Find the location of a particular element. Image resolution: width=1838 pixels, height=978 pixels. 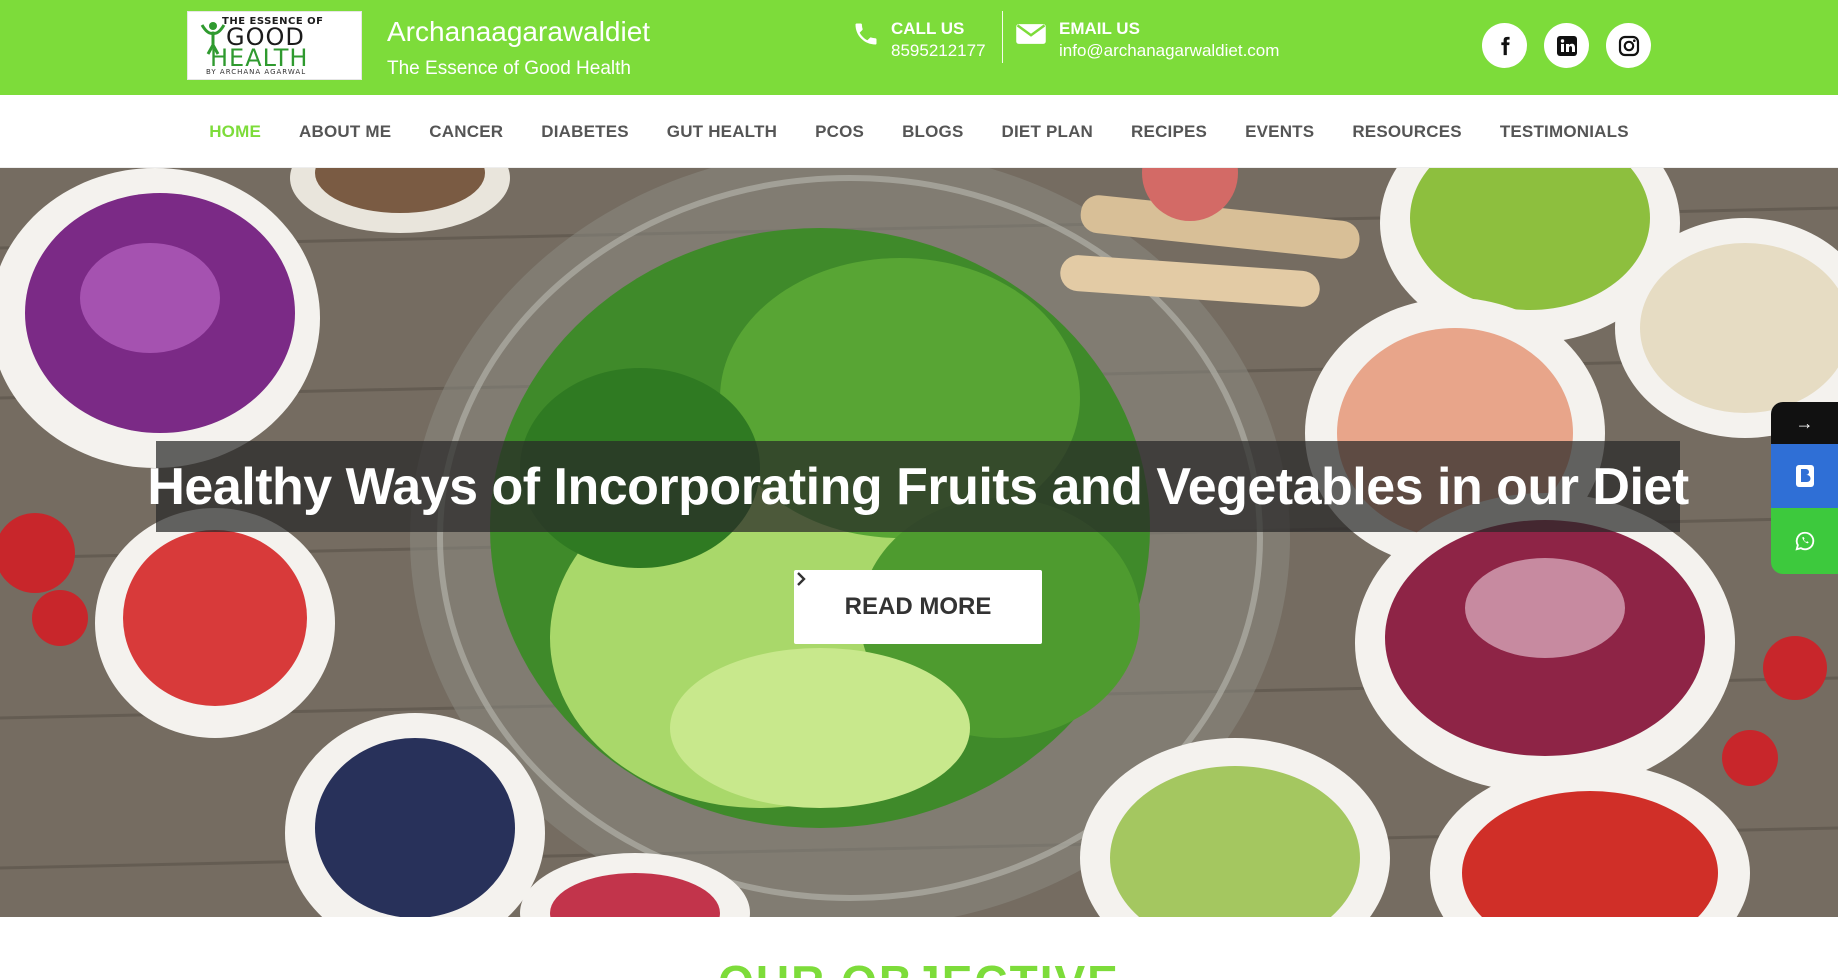

chevron-right-icon is located at coordinates (801, 579).